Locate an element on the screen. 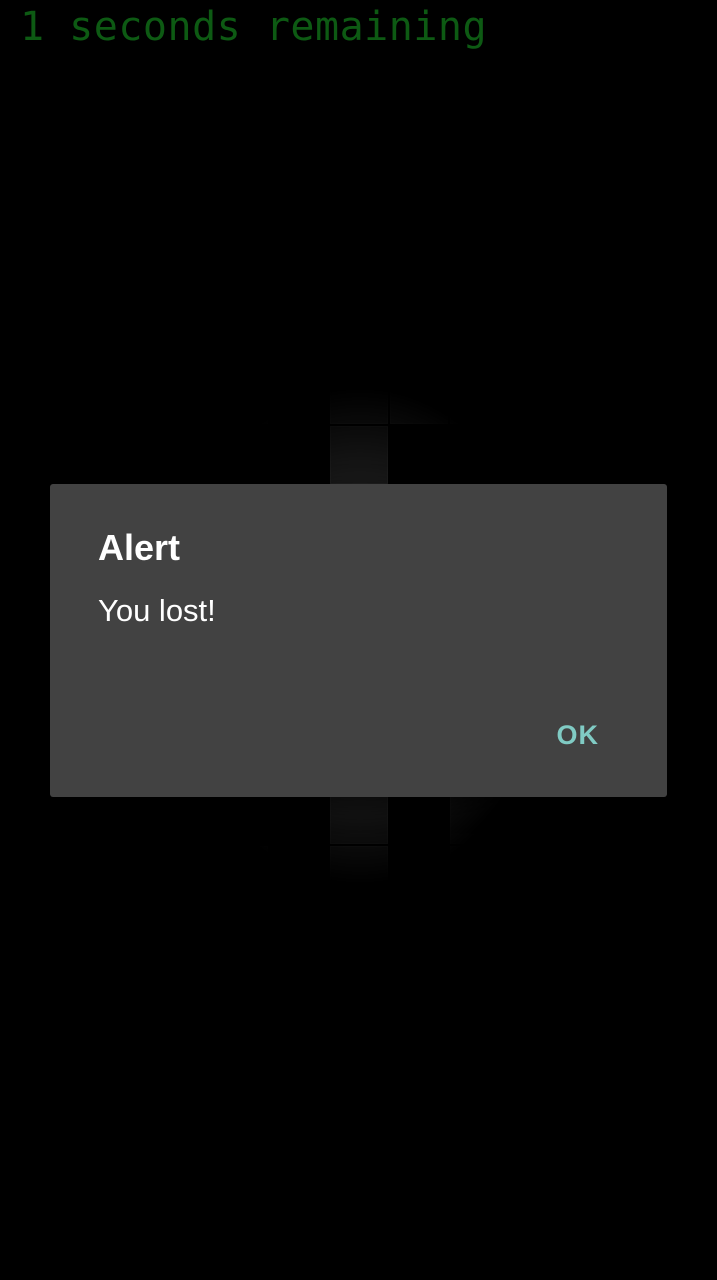 The image size is (717, 1280). dialog-title: Alert is located at coordinates (139, 547).